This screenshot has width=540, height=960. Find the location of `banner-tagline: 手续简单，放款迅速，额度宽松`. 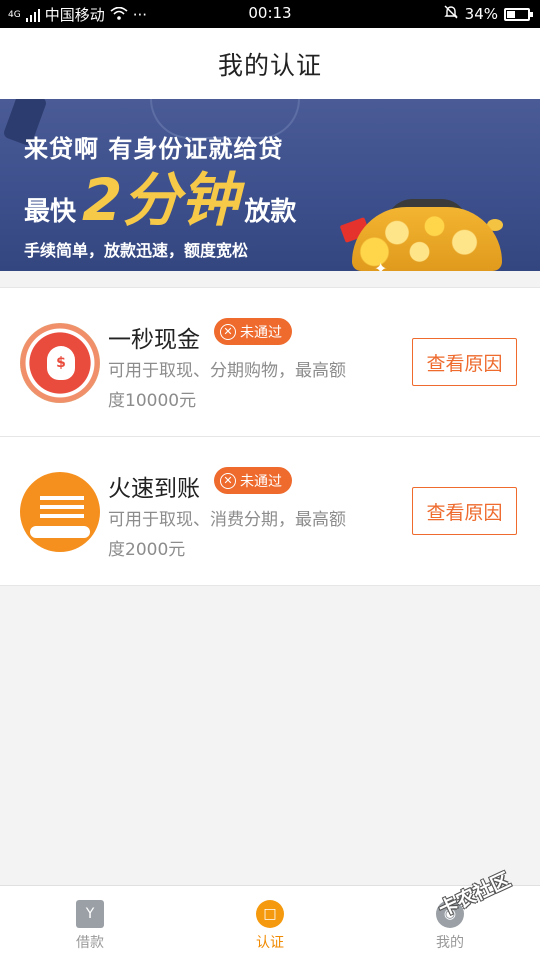

banner-tagline: 手续简单，放款迅速，额度宽松 is located at coordinates (136, 250).